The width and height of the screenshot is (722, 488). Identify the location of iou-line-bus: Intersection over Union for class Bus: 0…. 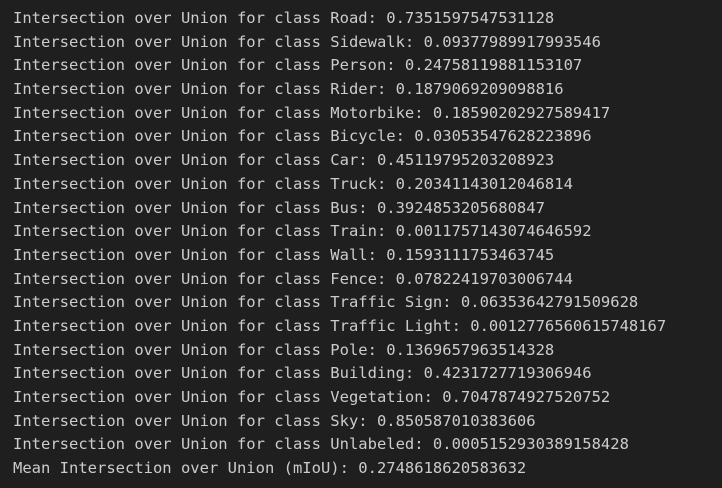
(279, 207).